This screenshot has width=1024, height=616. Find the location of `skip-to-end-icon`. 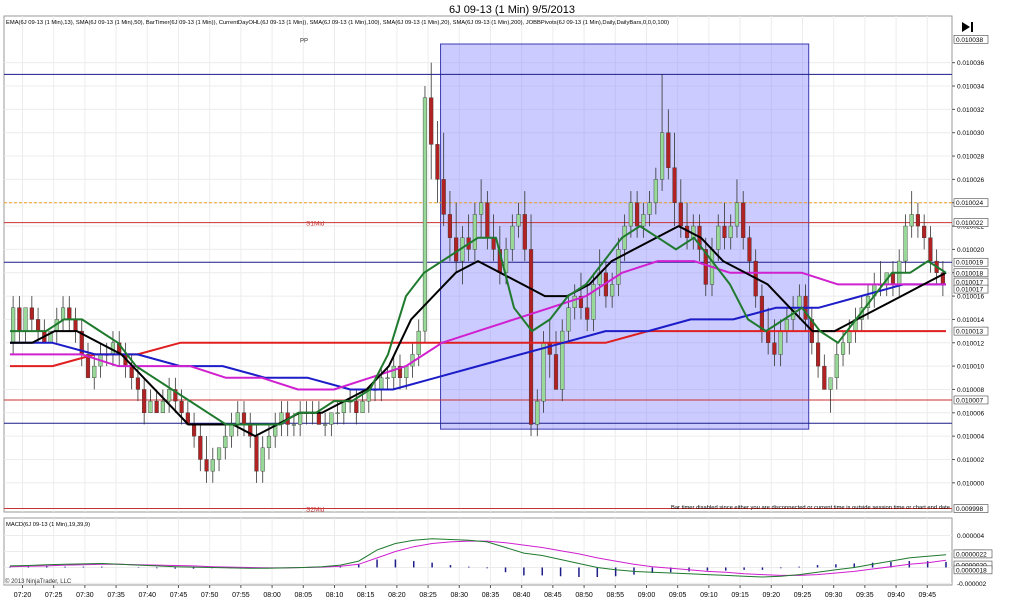

skip-to-end-icon is located at coordinates (966, 27).